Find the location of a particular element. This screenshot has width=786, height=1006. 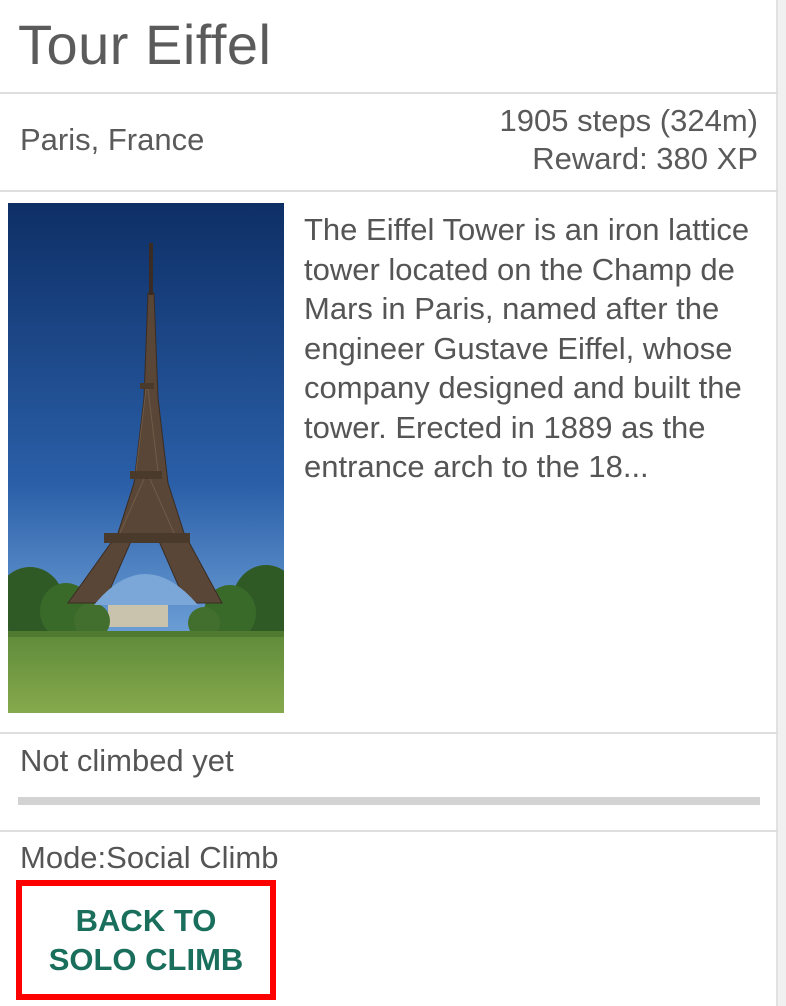

landmark-location: Paris, France is located at coordinates (112, 139).